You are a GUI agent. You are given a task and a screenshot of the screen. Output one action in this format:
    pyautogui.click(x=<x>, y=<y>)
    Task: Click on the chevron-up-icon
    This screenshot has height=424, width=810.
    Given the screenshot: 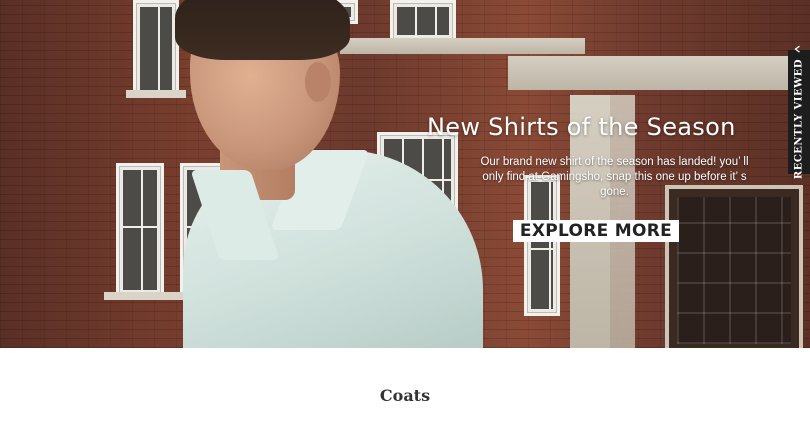 What is the action you would take?
    pyautogui.click(x=799, y=49)
    